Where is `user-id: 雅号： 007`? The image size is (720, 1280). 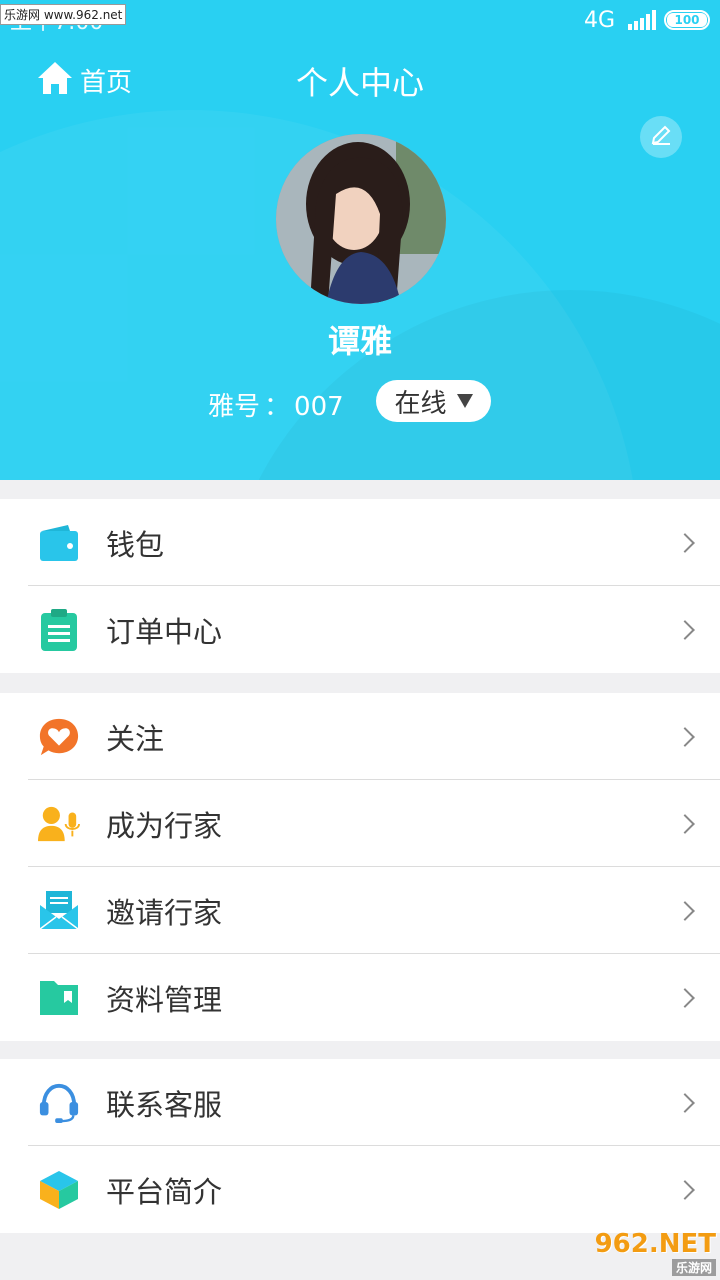 user-id: 雅号： 007 is located at coordinates (276, 404).